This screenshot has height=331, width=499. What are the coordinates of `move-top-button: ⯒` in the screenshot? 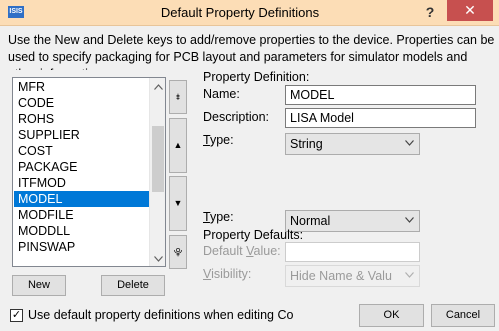 It's located at (178, 97).